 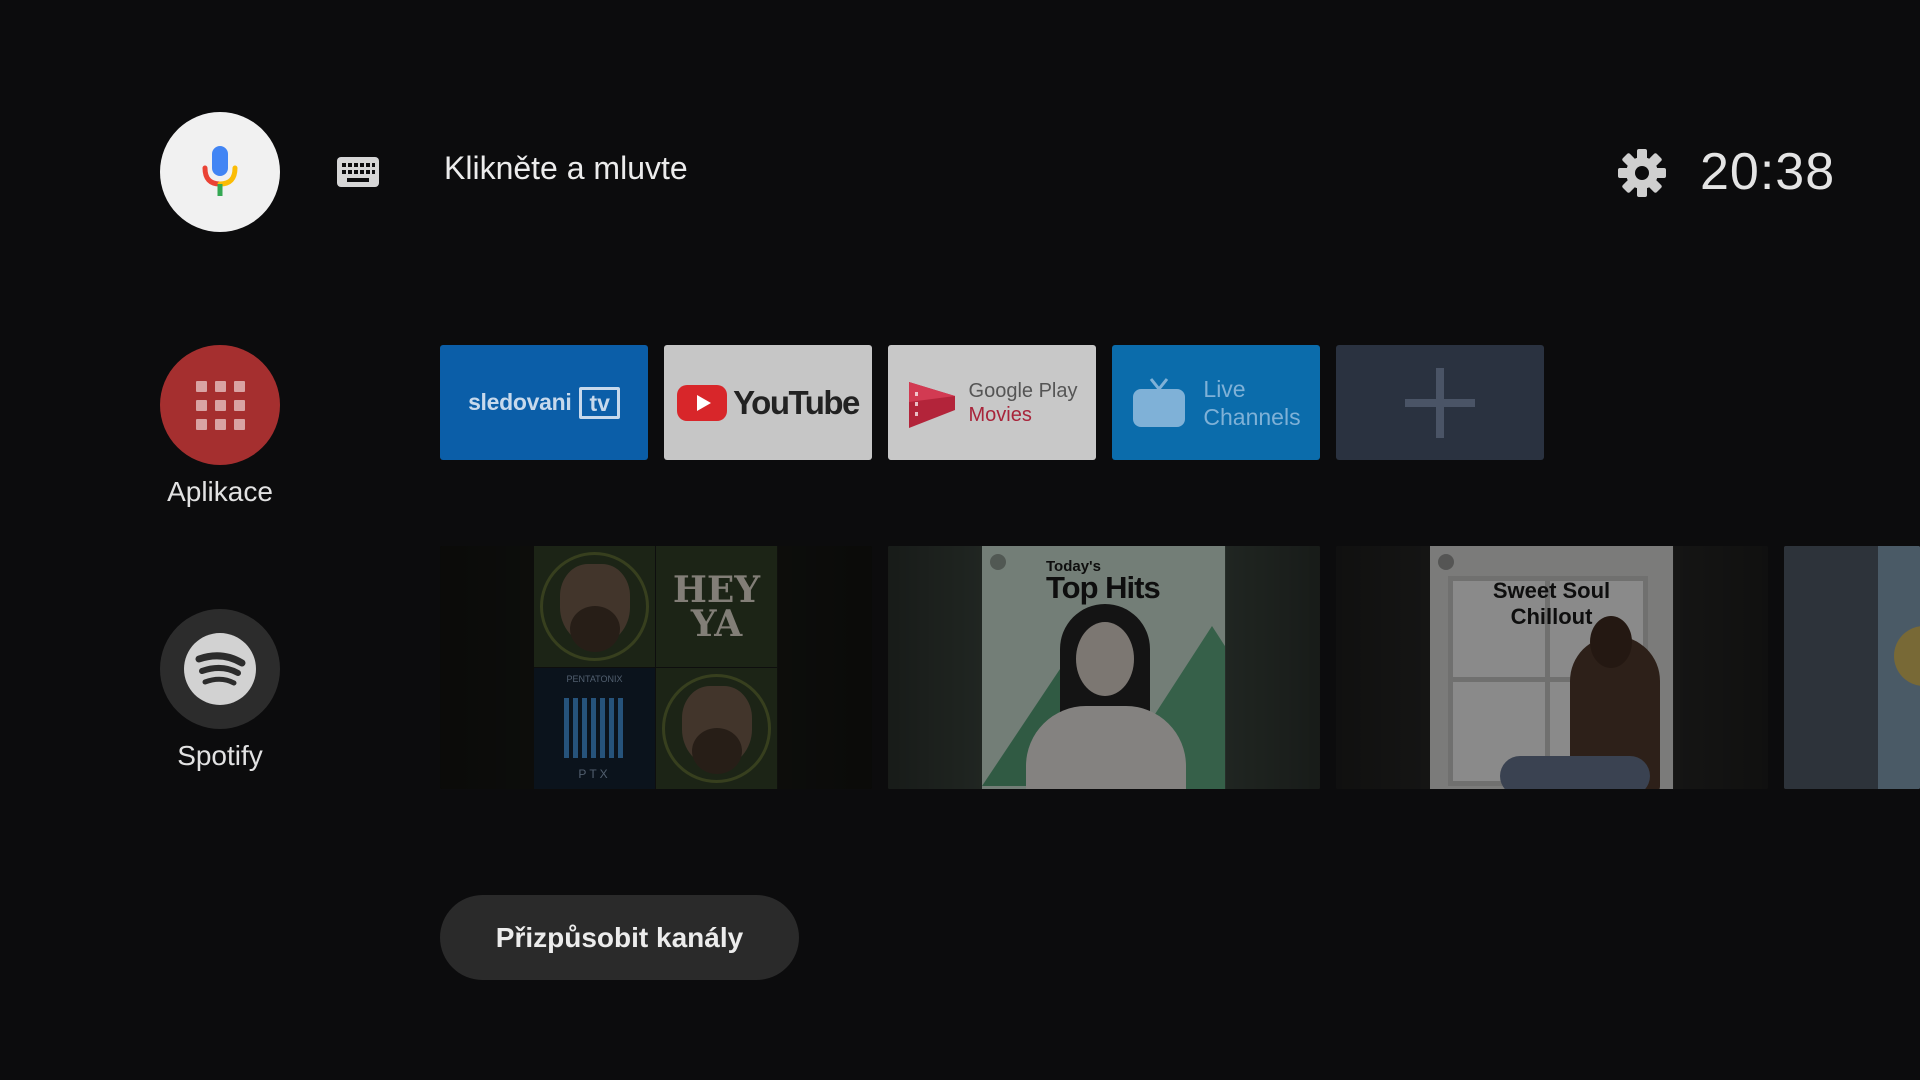 What do you see at coordinates (599, 402) in the screenshot?
I see `tv-badge: tv` at bounding box center [599, 402].